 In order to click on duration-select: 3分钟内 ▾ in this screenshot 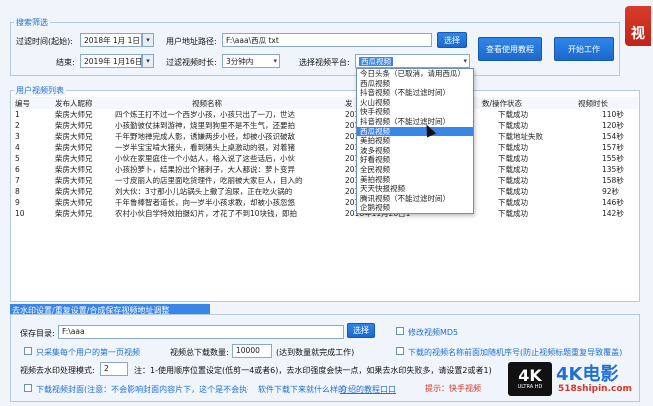, I will do `click(251, 61)`.